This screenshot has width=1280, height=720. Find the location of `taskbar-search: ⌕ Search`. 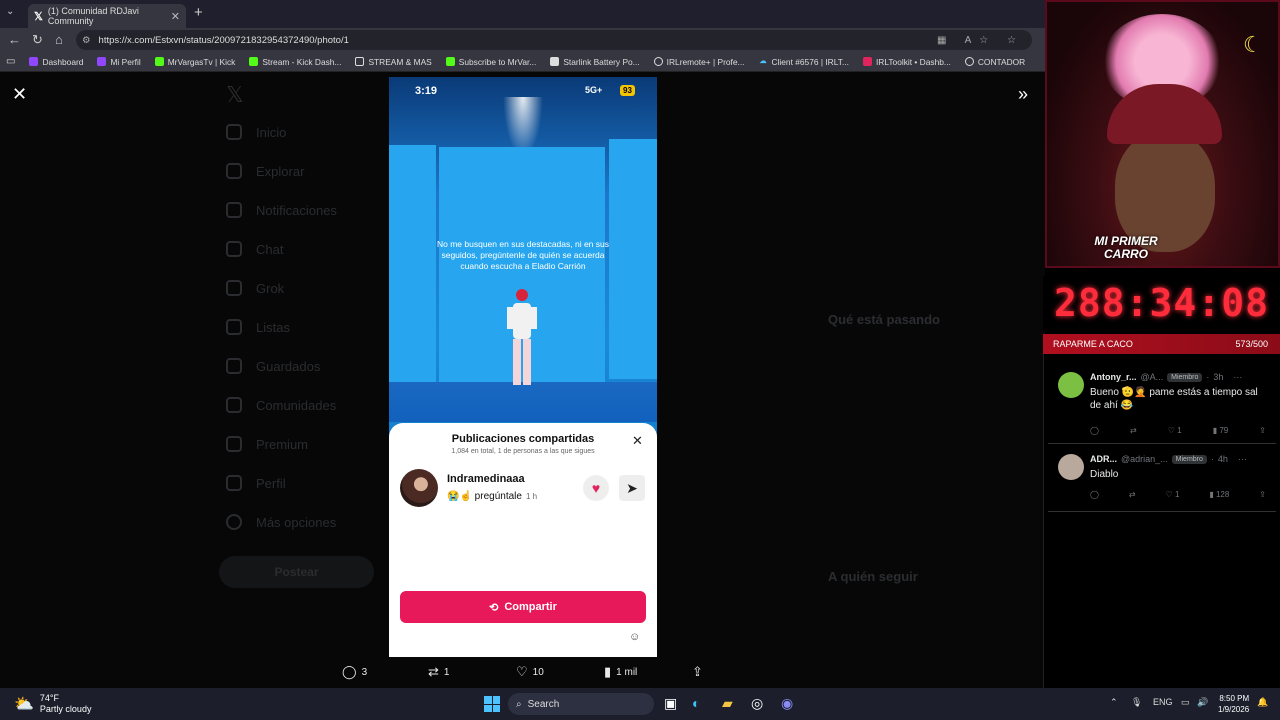

taskbar-search: ⌕ Search is located at coordinates (581, 704).